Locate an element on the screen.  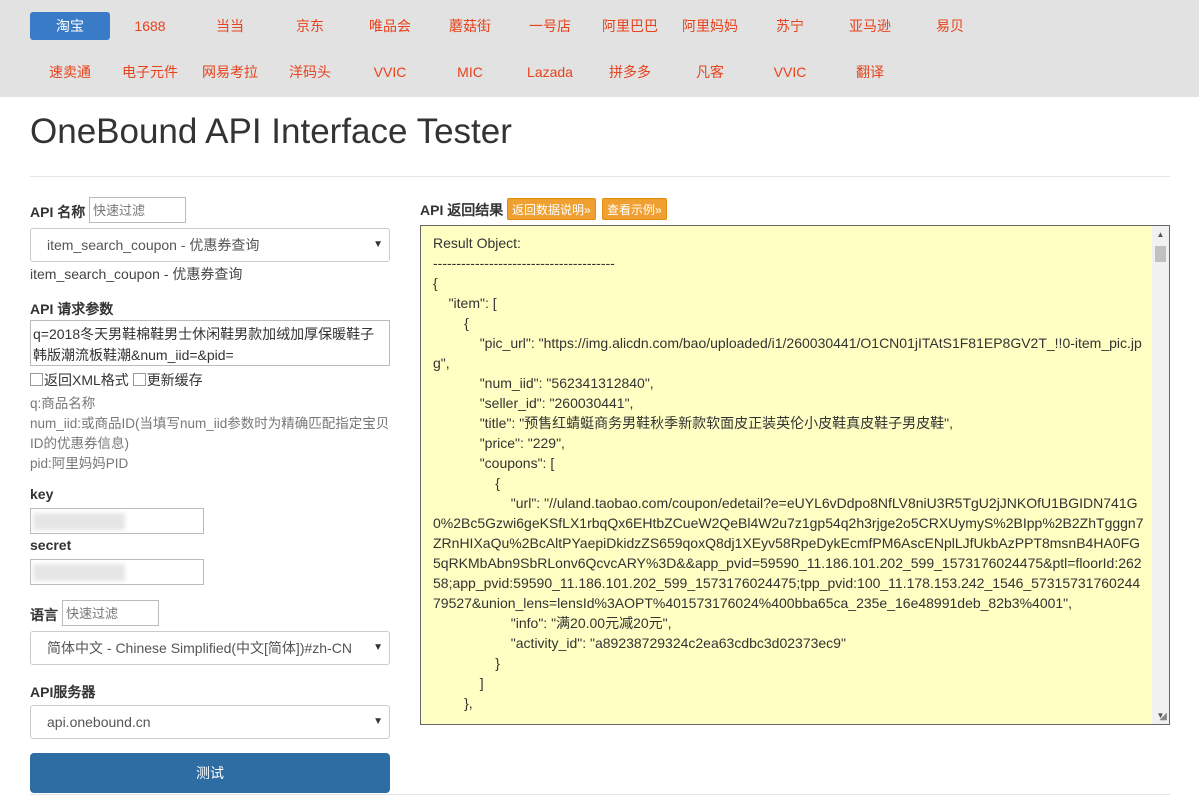
nav-link: 蘑菇街 is located at coordinates (470, 26).